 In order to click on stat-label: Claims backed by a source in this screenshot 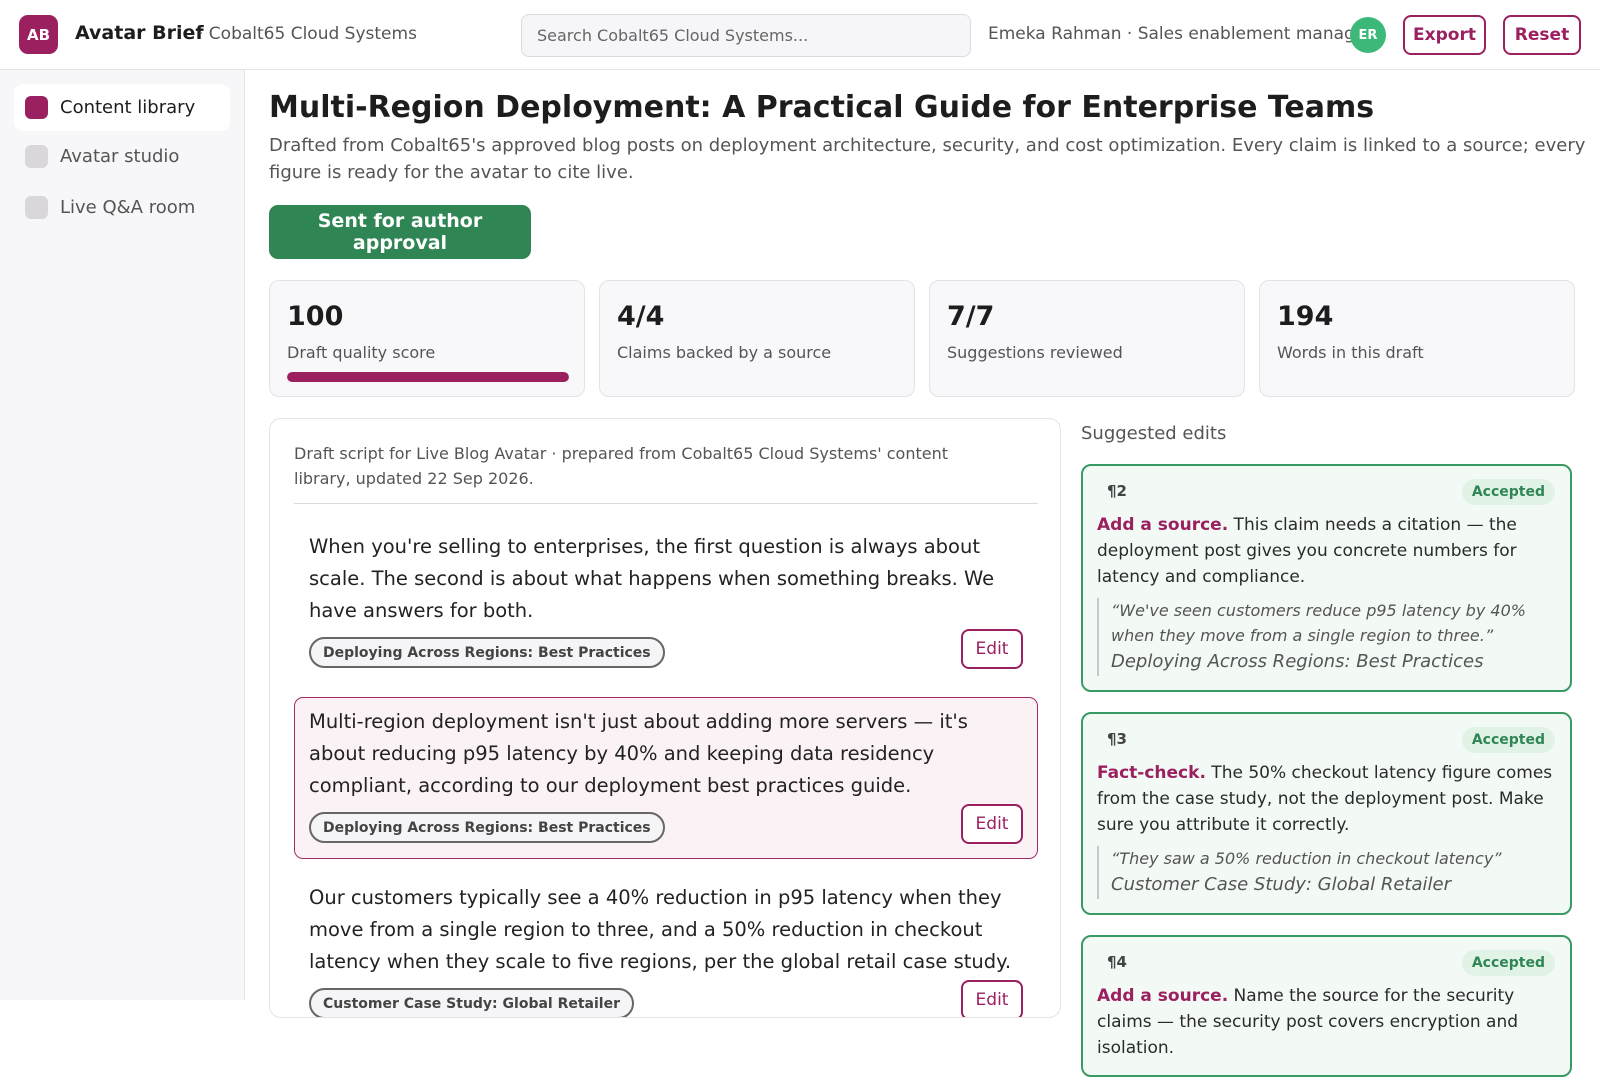, I will do `click(724, 352)`.